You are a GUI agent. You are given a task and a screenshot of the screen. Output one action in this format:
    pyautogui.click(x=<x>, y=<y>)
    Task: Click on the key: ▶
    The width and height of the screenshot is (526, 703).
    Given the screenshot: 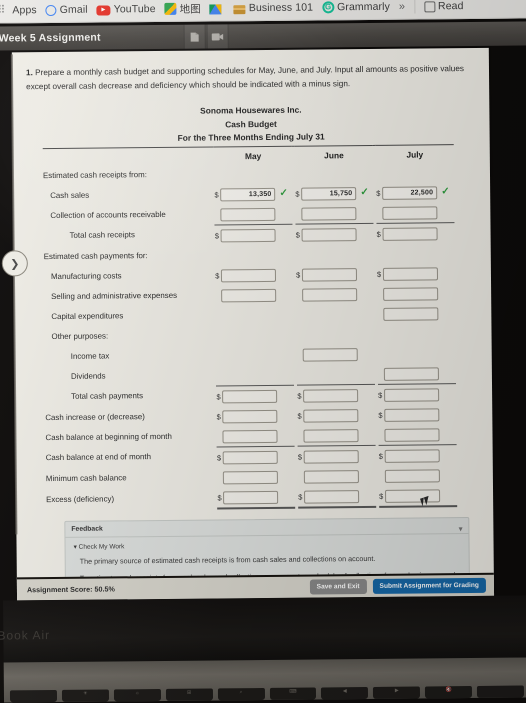 What is the action you would take?
    pyautogui.click(x=396, y=693)
    